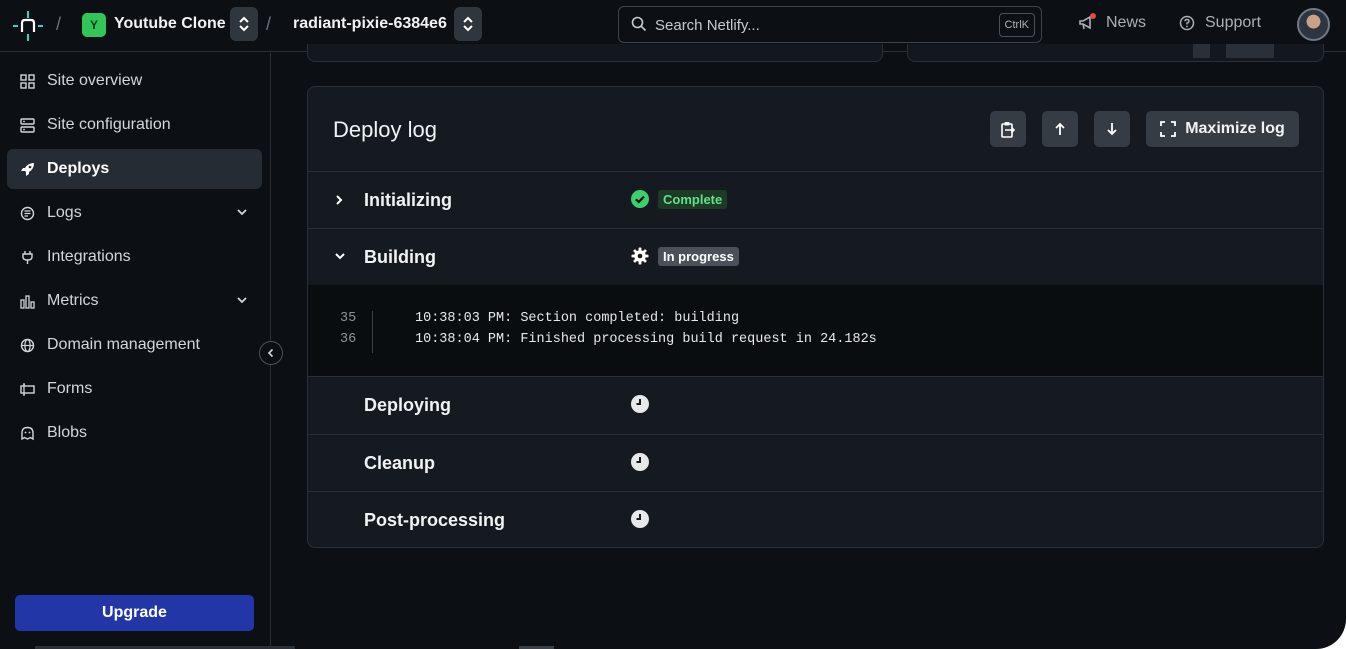 The width and height of the screenshot is (1346, 649). What do you see at coordinates (95, 80) in the screenshot?
I see `sidebar-item-label: Site overview` at bounding box center [95, 80].